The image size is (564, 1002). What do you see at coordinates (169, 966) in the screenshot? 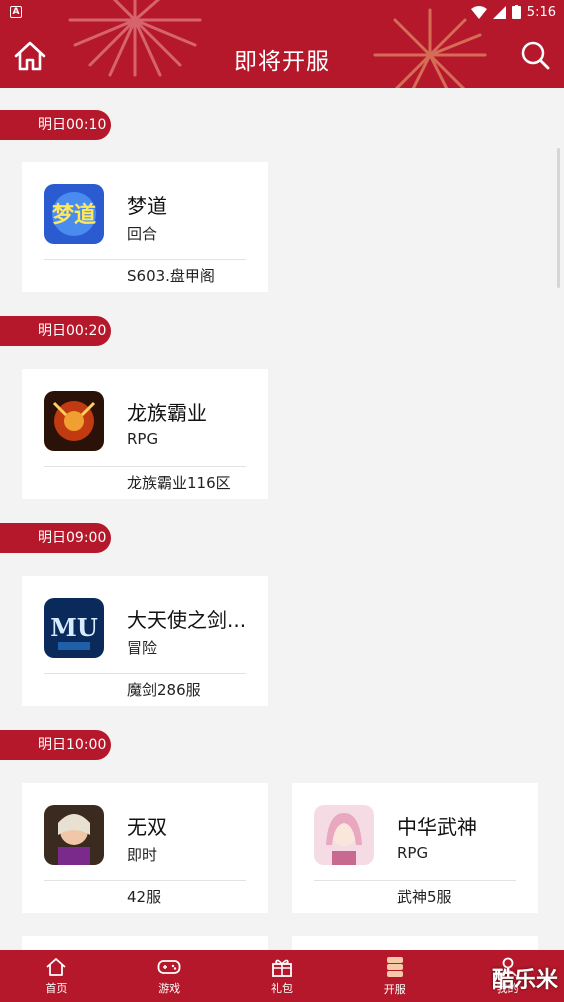
I see `gamepad-icon` at bounding box center [169, 966].